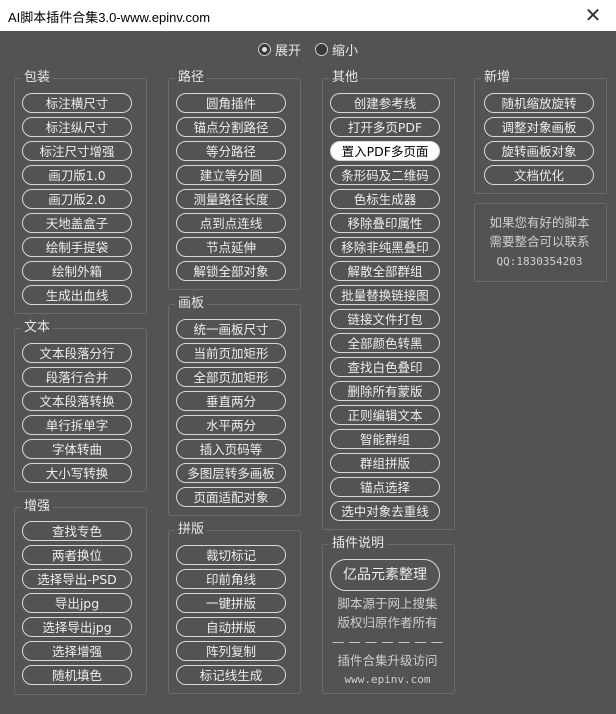  I want to click on create-guides-button: 创建参考线, so click(385, 103).